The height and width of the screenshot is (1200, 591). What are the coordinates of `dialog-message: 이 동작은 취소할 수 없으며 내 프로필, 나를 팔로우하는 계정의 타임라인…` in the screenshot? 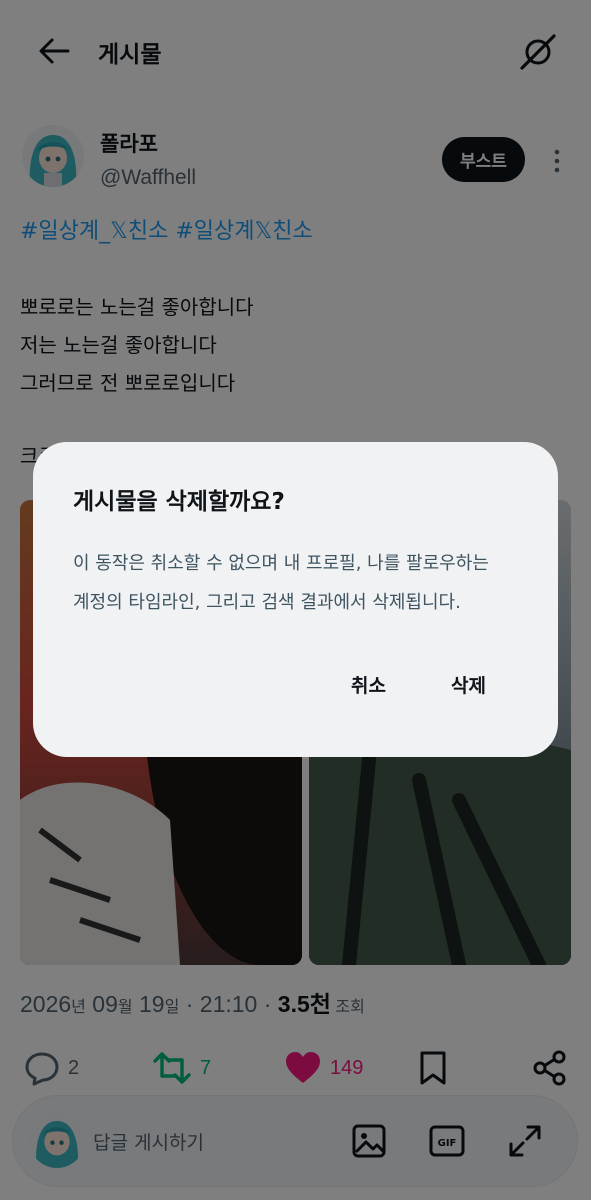 It's located at (281, 583).